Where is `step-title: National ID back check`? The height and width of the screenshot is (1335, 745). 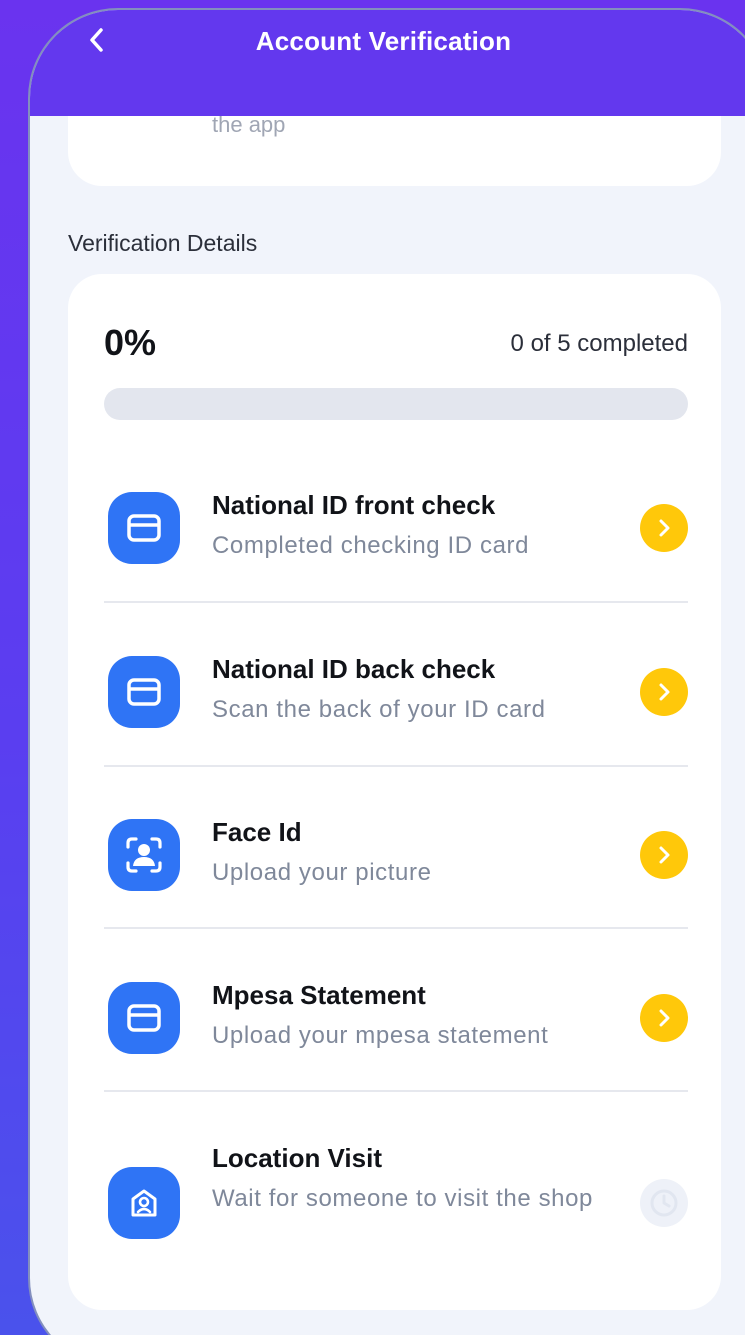
step-title: National ID back check is located at coordinates (354, 669).